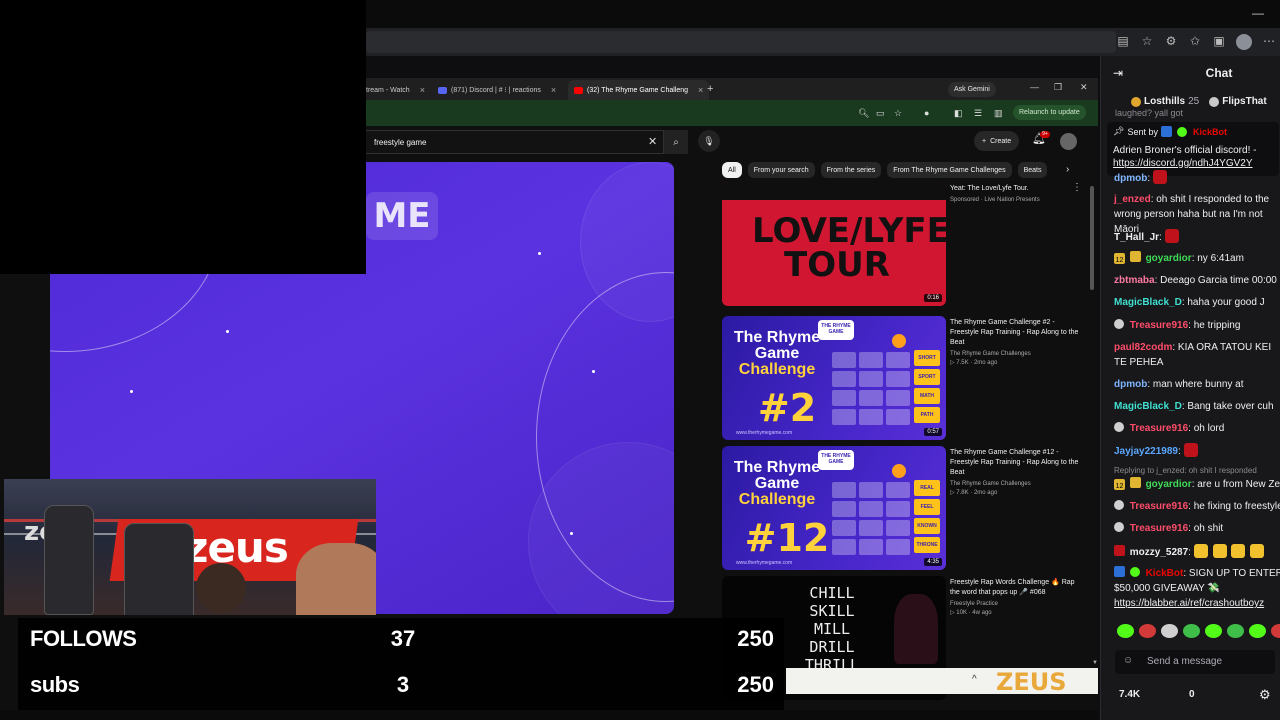  I want to click on ask-gemini-button: Ask Gemini, so click(972, 89).